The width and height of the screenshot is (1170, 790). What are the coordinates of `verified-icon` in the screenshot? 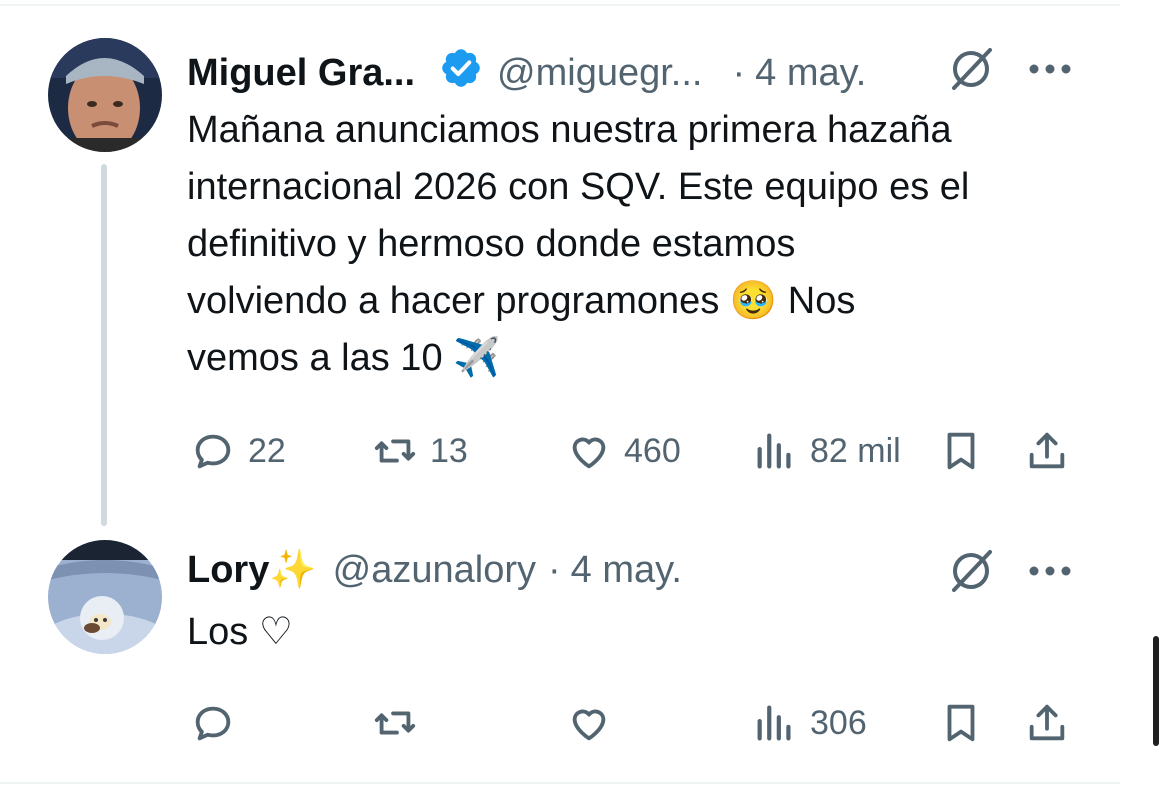 It's located at (461, 73).